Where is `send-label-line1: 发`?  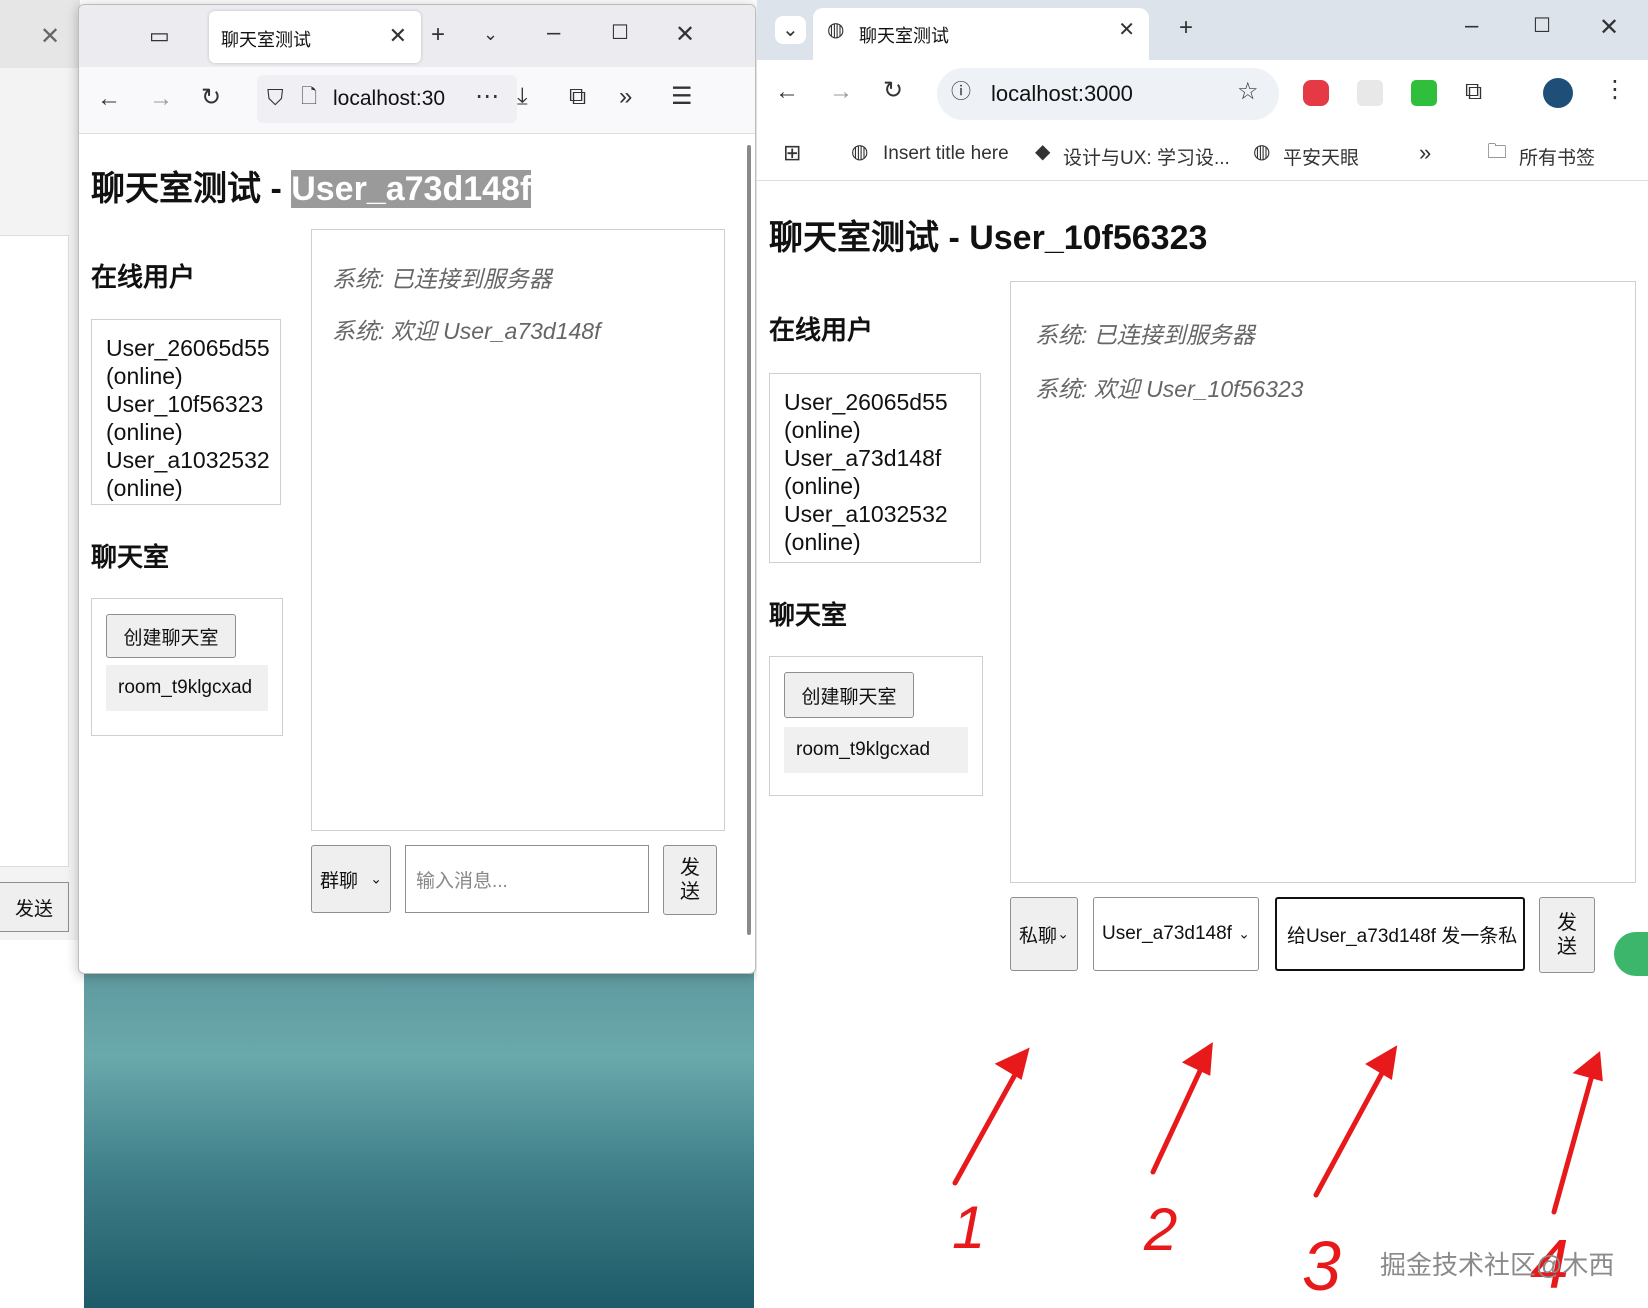 send-label-line1: 发 is located at coordinates (1567, 923).